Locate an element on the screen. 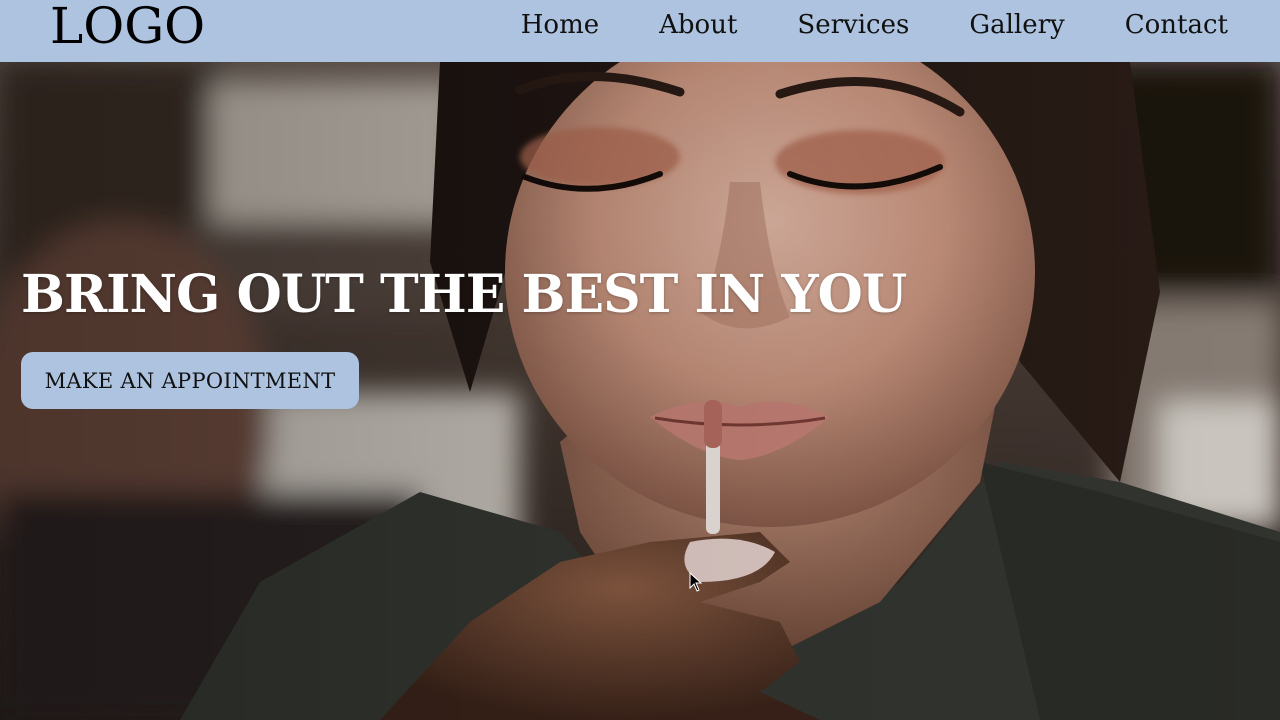  site-header: LOGO Home About Services Gallery Contact is located at coordinates (640, 31).